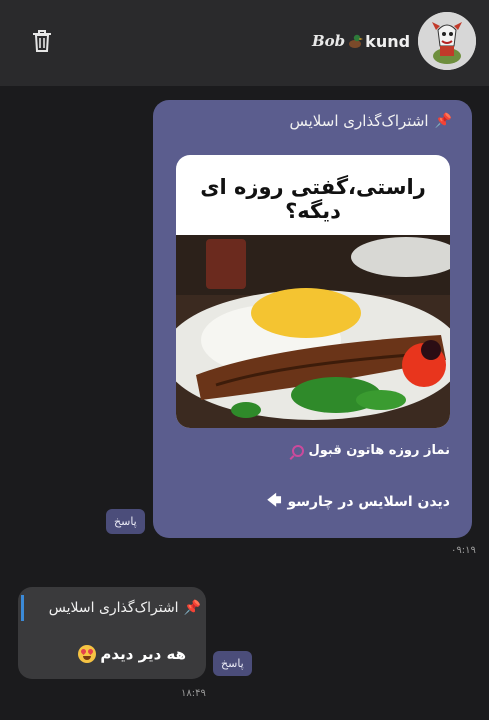 The width and height of the screenshot is (489, 720). Describe the element at coordinates (379, 450) in the screenshot. I see `caption-text: نماز روزه هاتون قبول` at that location.